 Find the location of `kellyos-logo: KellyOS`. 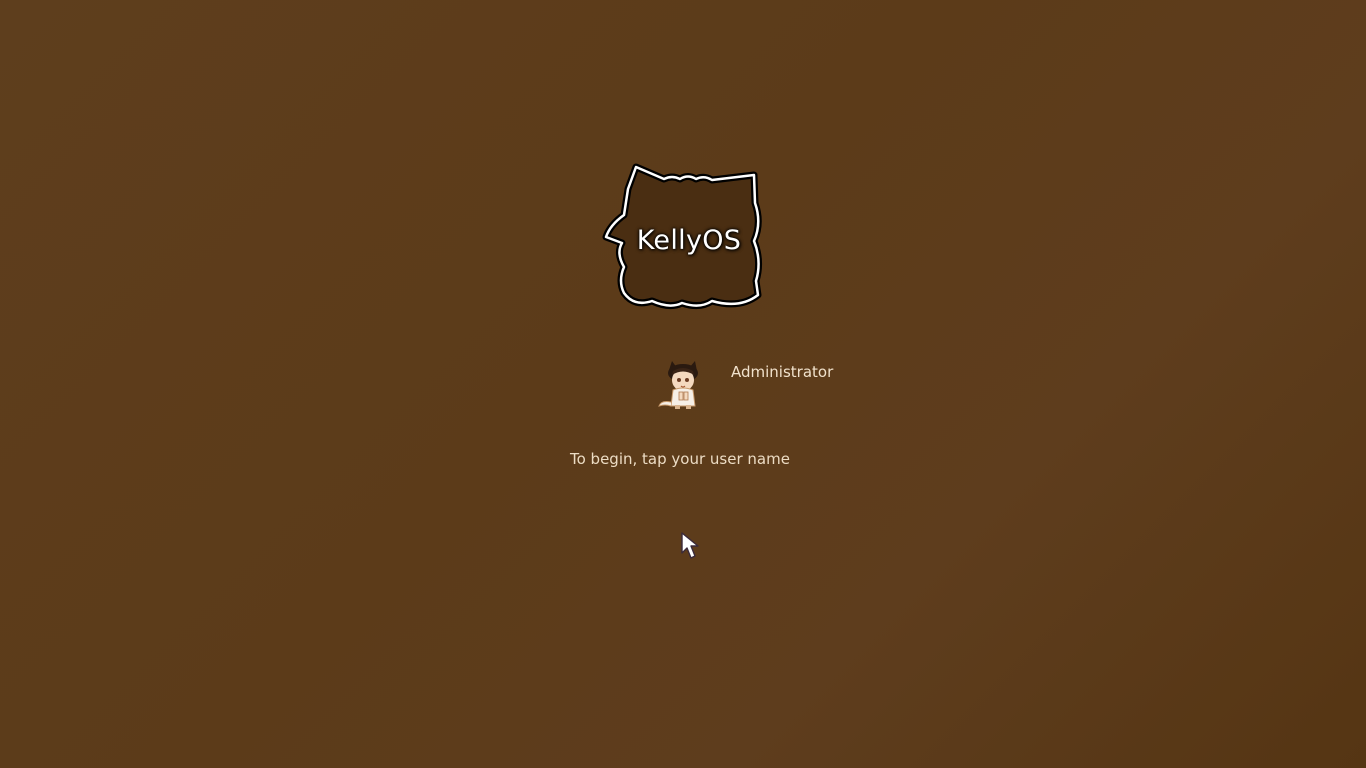

kellyos-logo: KellyOS is located at coordinates (683, 237).